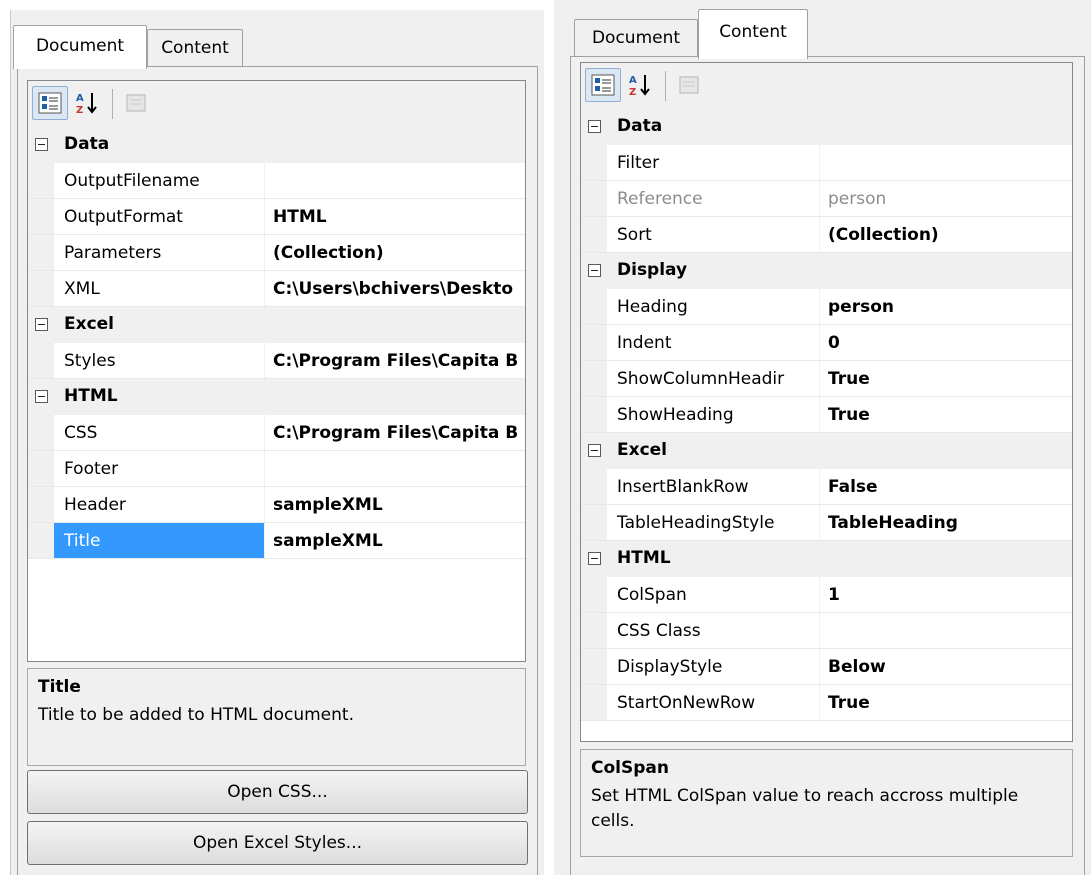  I want to click on property-row: Sort (Collection), so click(826, 235).